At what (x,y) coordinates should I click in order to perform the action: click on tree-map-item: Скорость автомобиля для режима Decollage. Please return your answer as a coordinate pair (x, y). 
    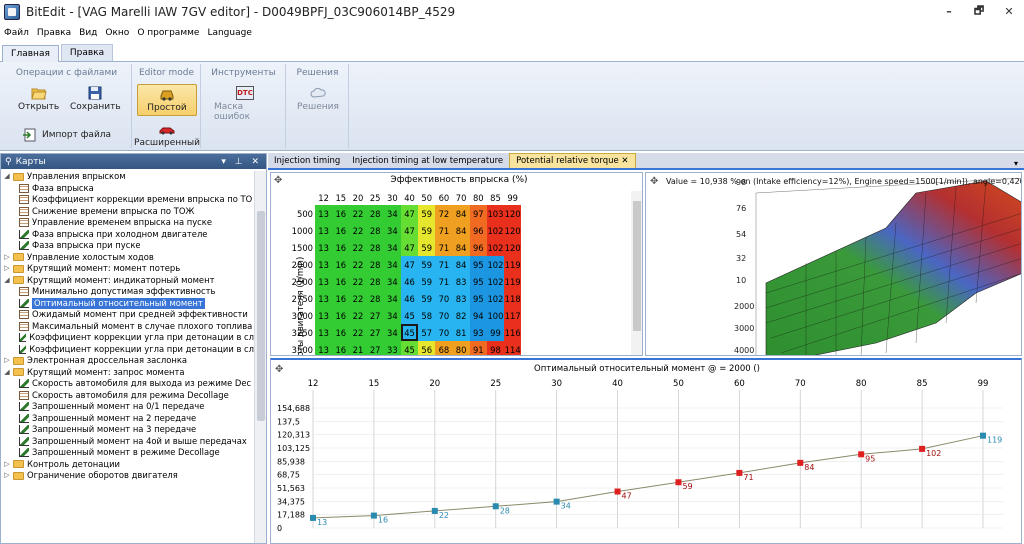
    Looking at the image, I should click on (127, 396).